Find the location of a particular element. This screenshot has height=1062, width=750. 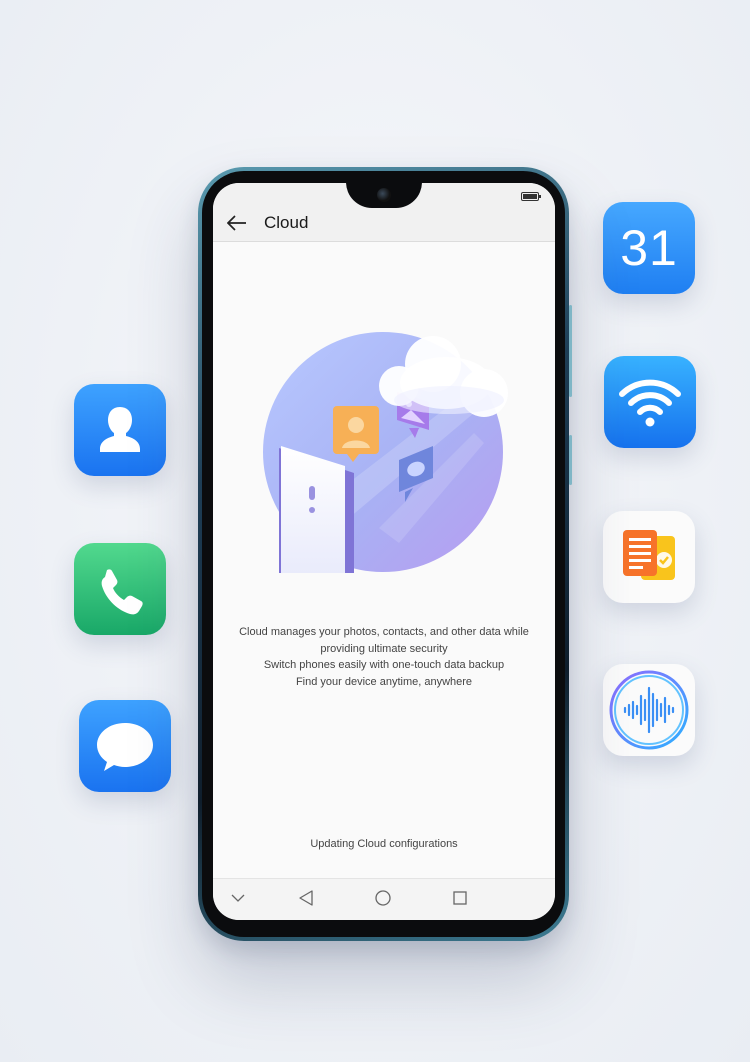

navigation-bar is located at coordinates (384, 899).